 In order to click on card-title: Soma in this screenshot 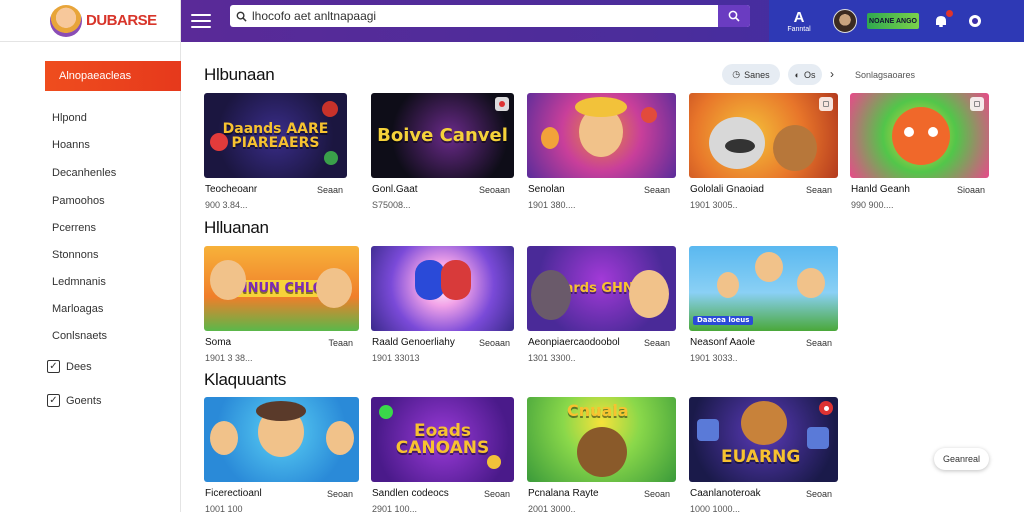, I will do `click(218, 342)`.